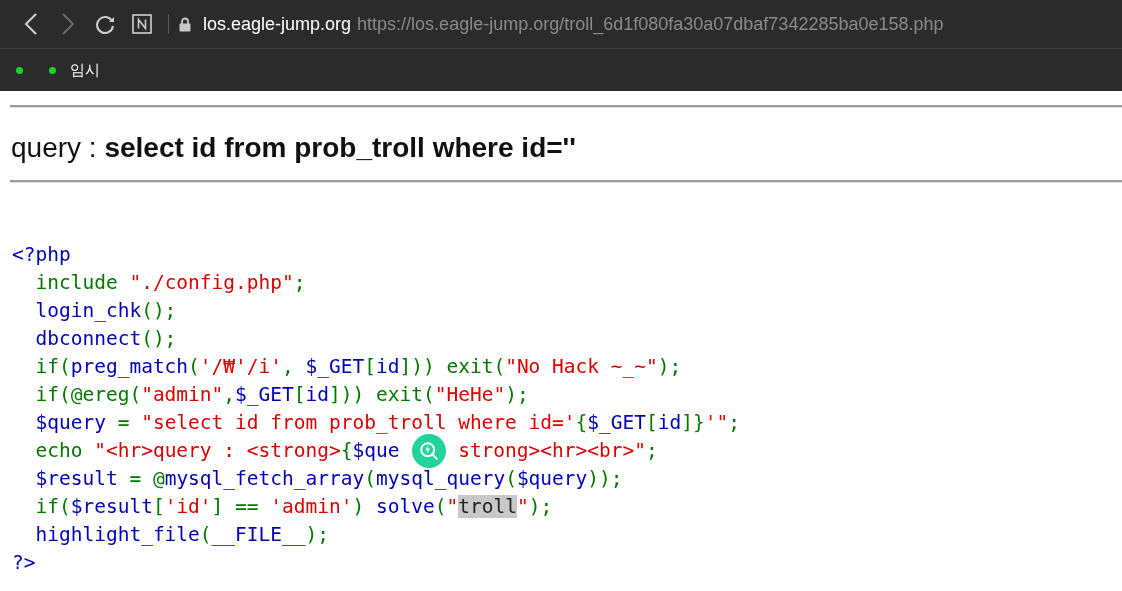  I want to click on lock-icon, so click(185, 24).